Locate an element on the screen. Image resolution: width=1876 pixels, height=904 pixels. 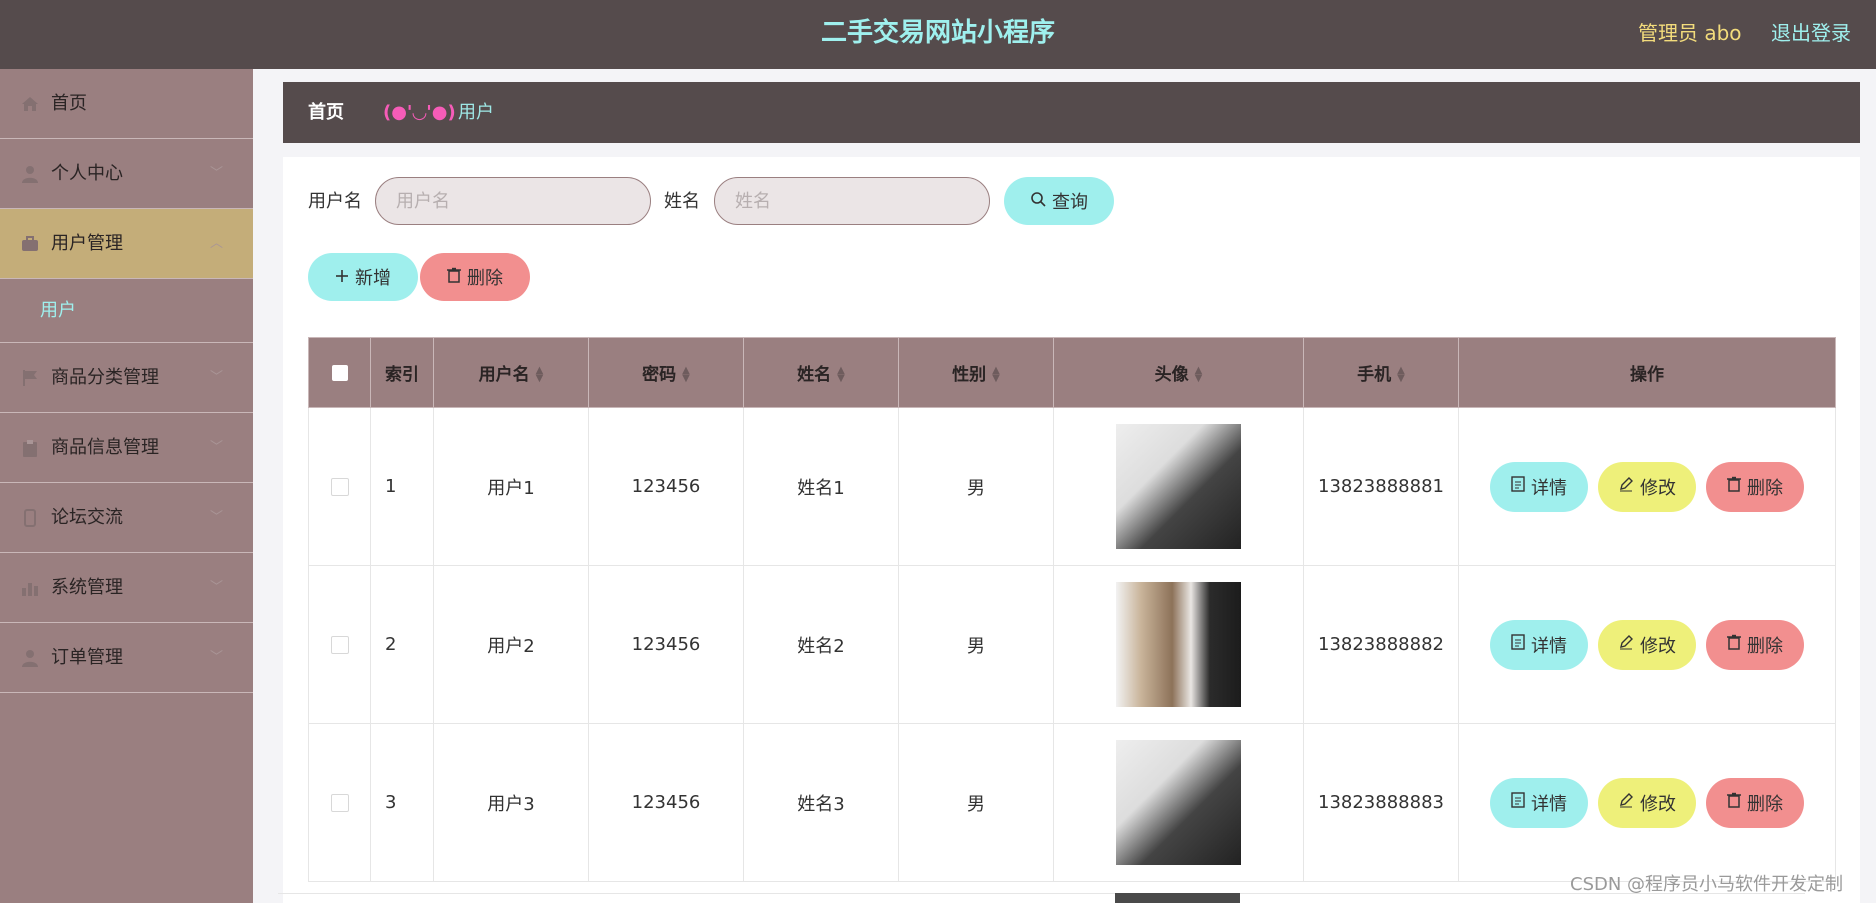
sidebar-item-label: 个人中心 is located at coordinates (87, 173).